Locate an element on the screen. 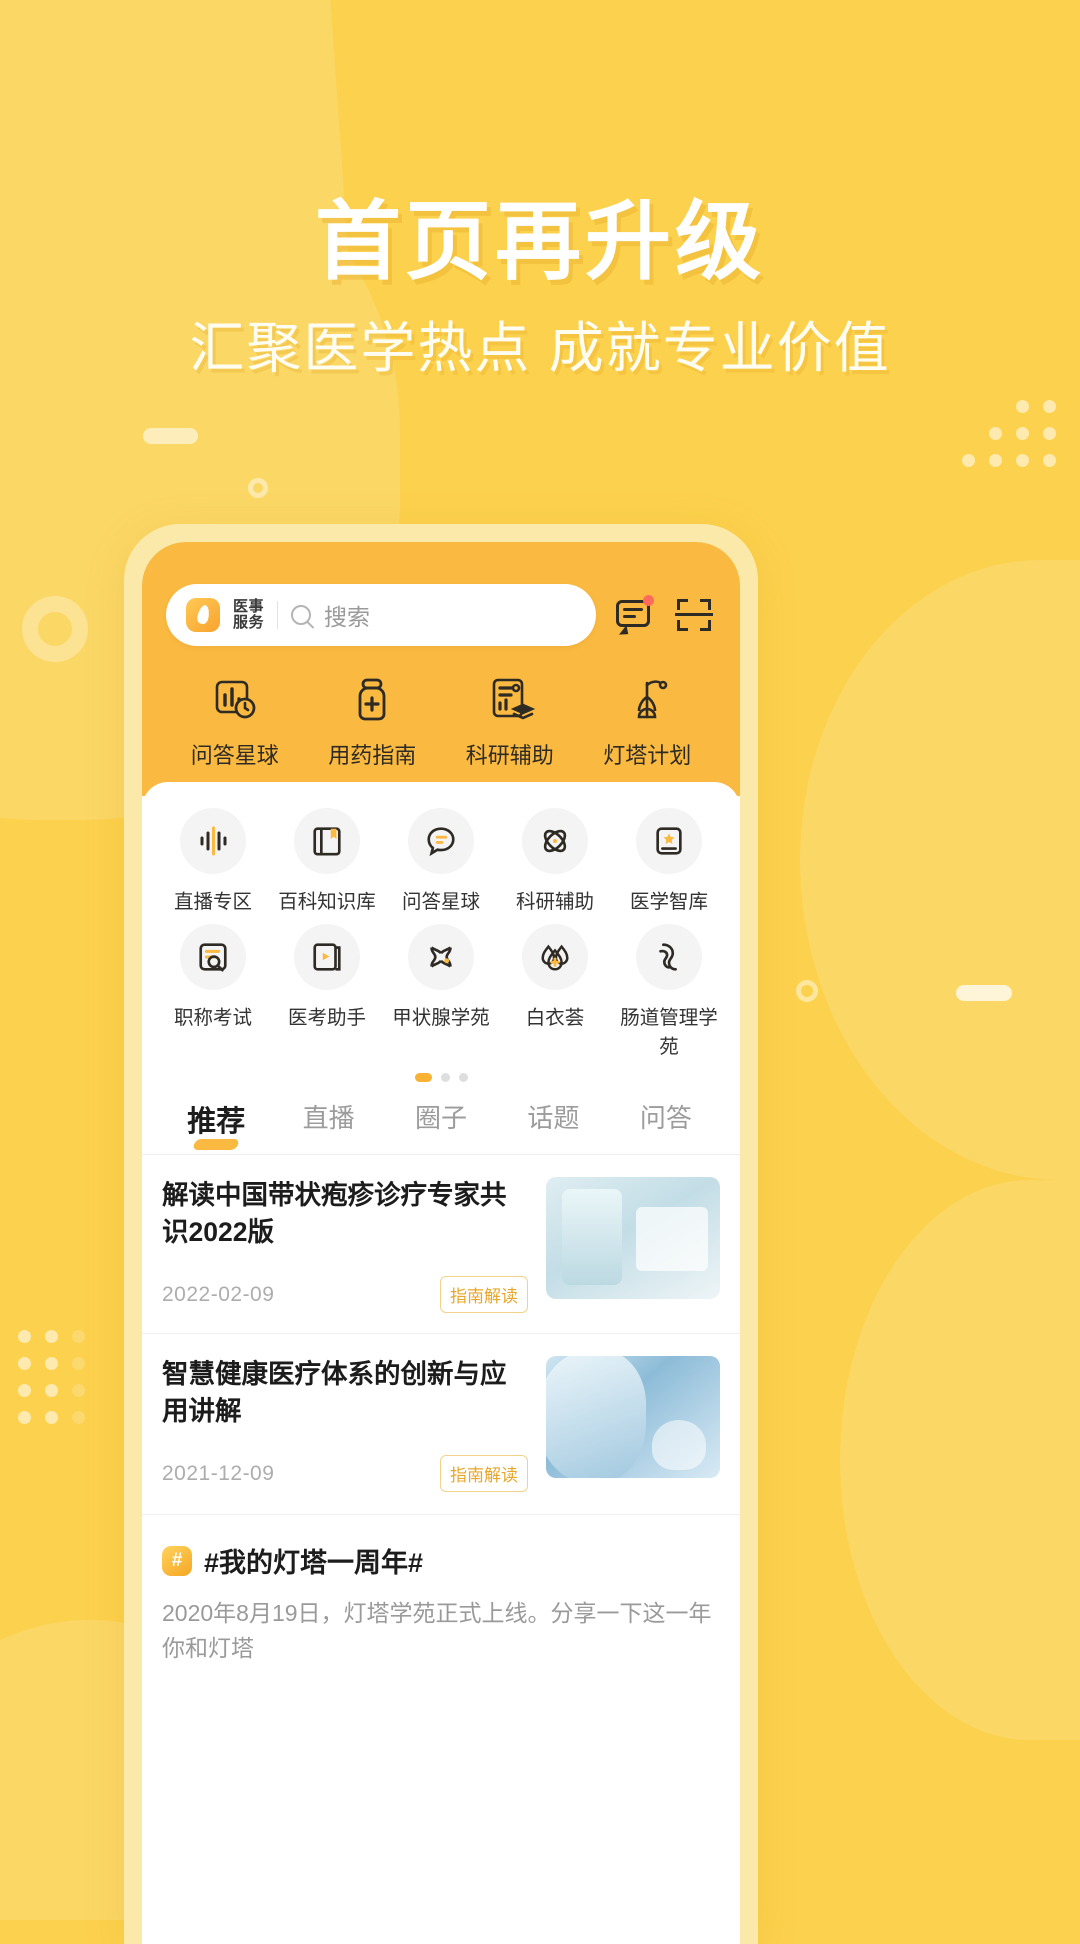 This screenshot has height=1944, width=1080. service-grid-row-1: 直播专区 百科知识库 问答星球 科研辅助 医学智库 is located at coordinates (441, 861).